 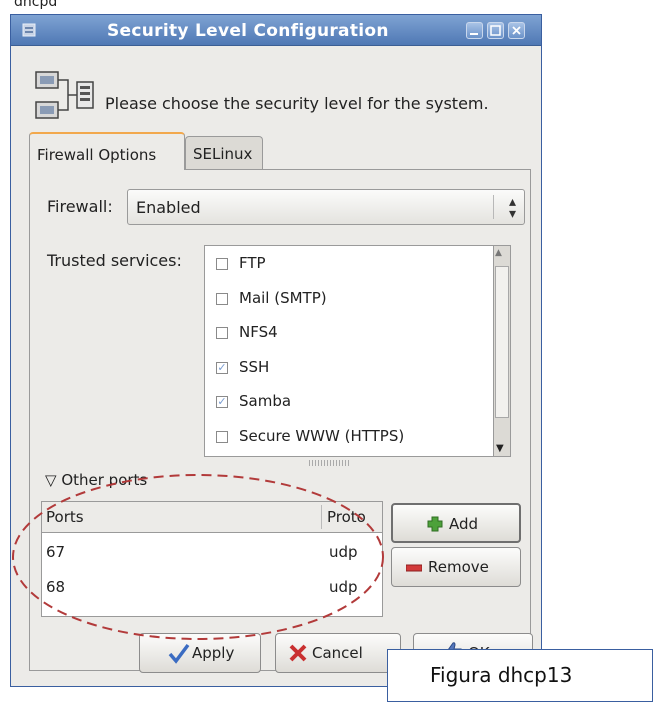 I want to click on figure-caption-box: Figura dhcp13, so click(x=520, y=675).